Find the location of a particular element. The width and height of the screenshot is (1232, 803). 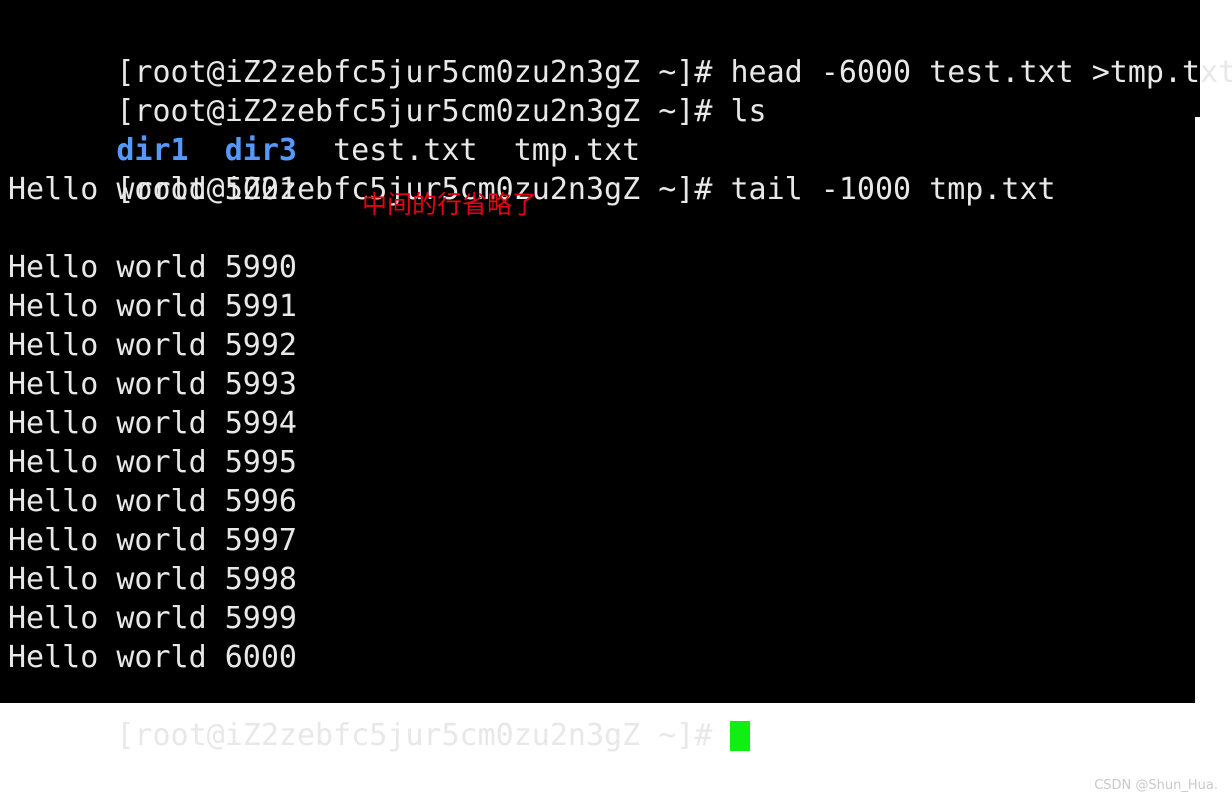

ls-directory-entry: dir3 is located at coordinates (260, 150).